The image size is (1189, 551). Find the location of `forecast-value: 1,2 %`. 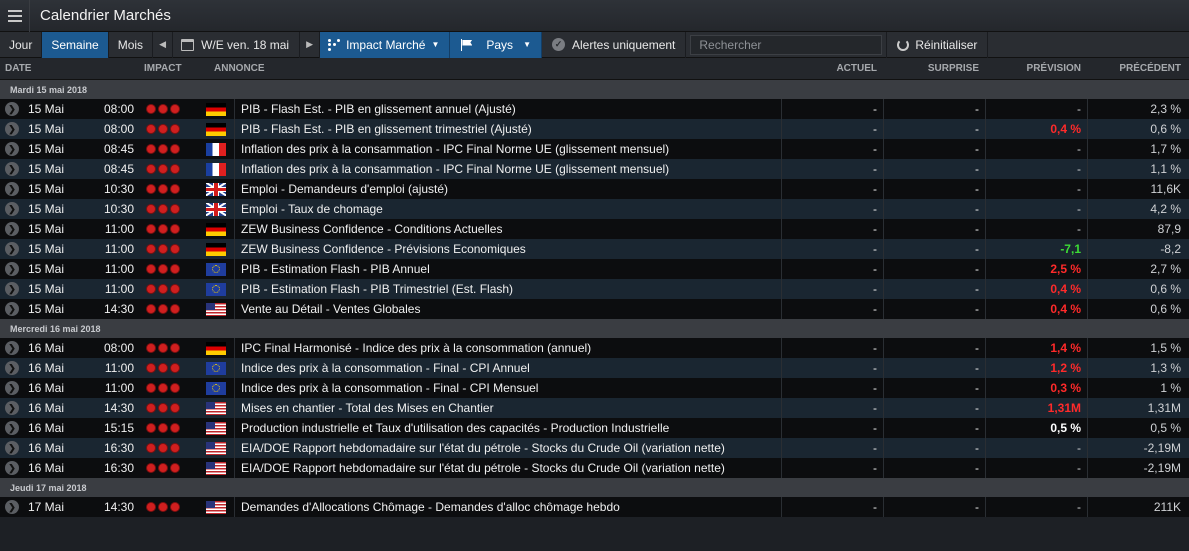

forecast-value: 1,2 % is located at coordinates (1036, 368).